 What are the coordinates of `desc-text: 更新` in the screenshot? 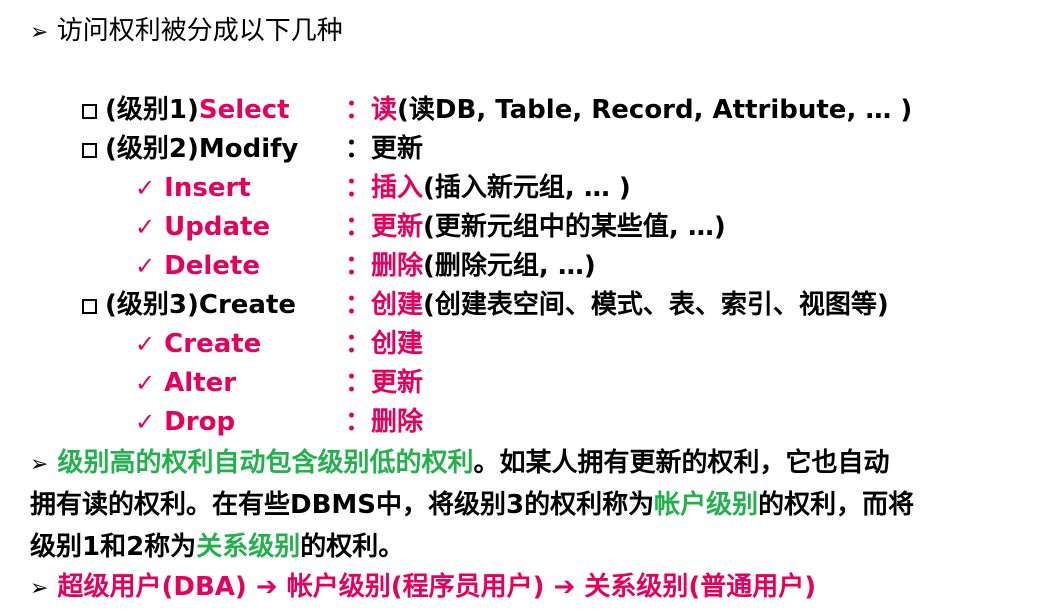 It's located at (397, 149).